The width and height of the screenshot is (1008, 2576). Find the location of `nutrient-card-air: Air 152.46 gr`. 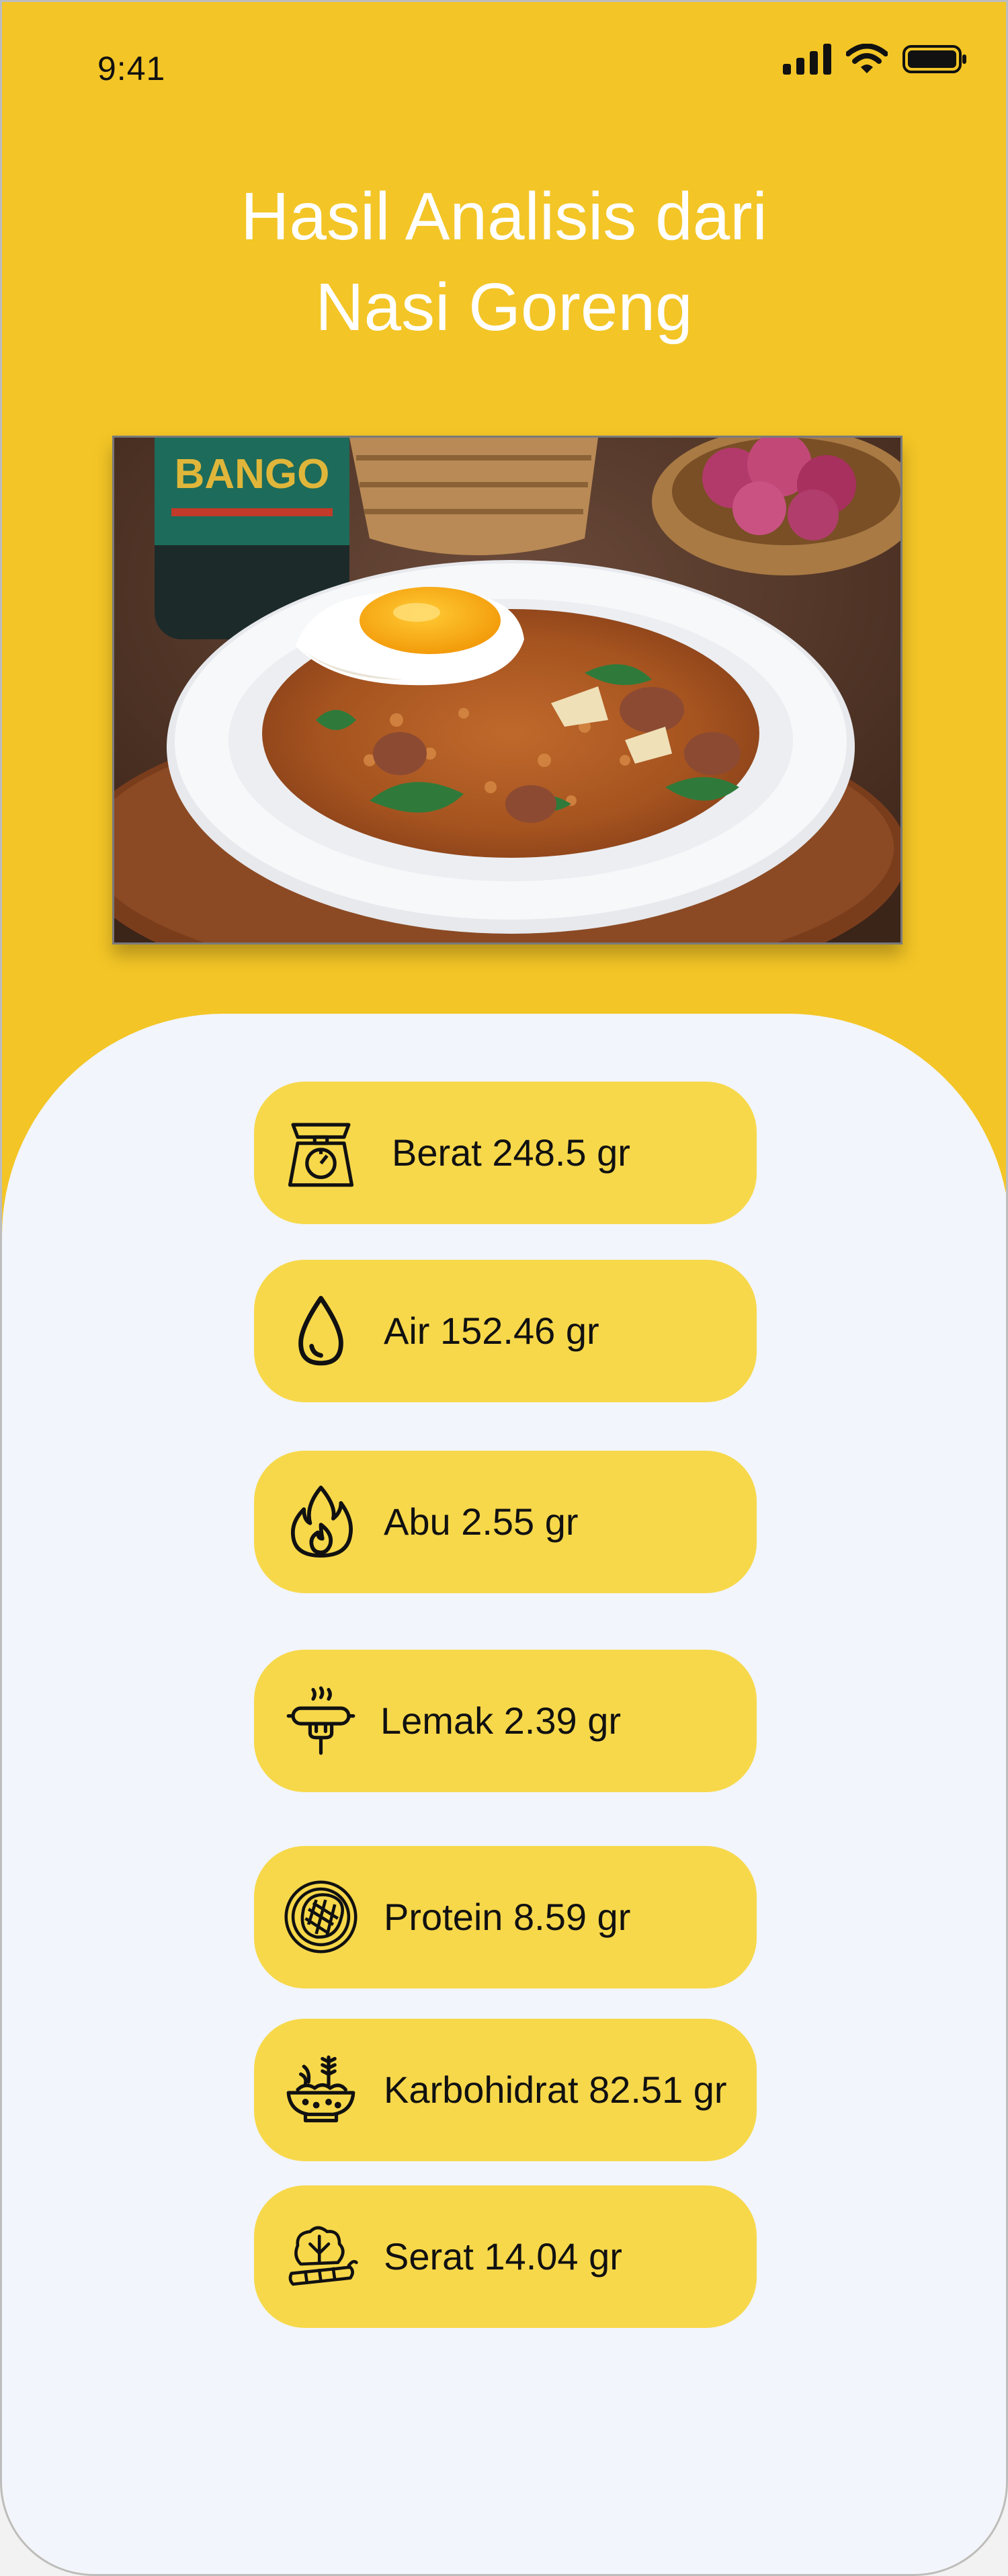

nutrient-card-air: Air 152.46 gr is located at coordinates (506, 1331).